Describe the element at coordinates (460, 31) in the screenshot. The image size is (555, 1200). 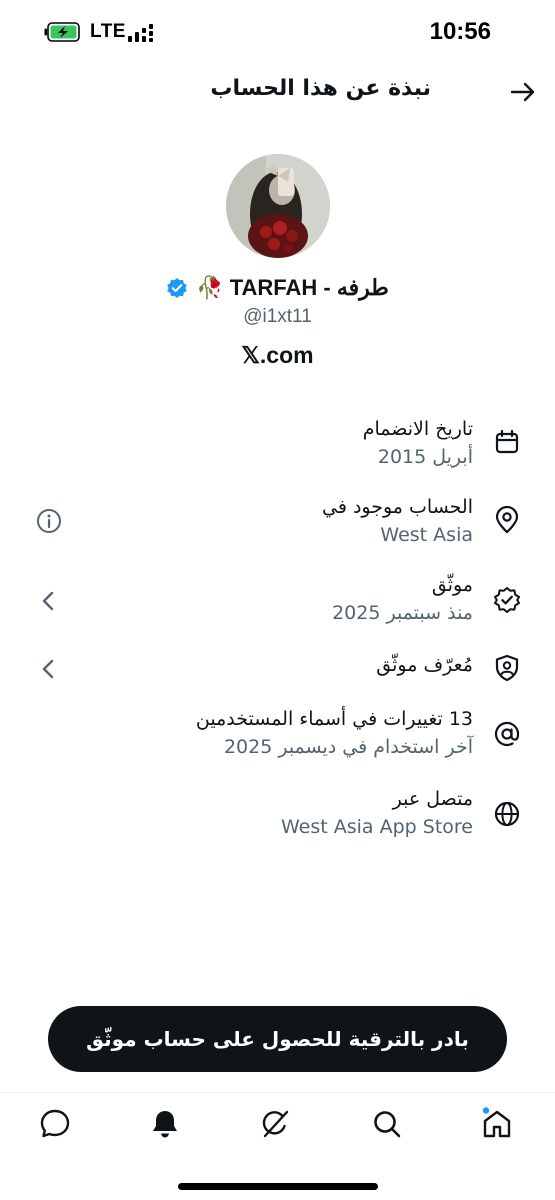
I see `status-time: 10:56` at that location.